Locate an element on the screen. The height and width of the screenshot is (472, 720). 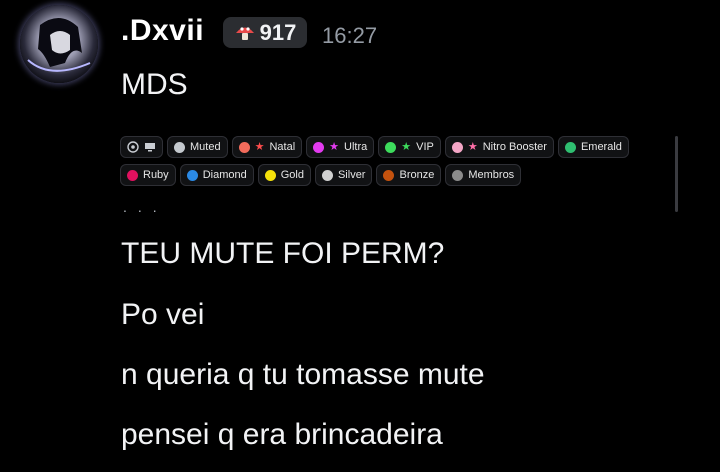
message-timestamp: 16:27 is located at coordinates (350, 35).